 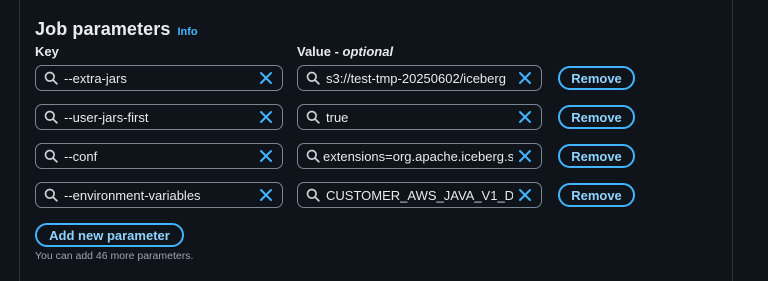 I want to click on value-input: s3://test-tmp-20250602/iceberg, so click(x=419, y=78).